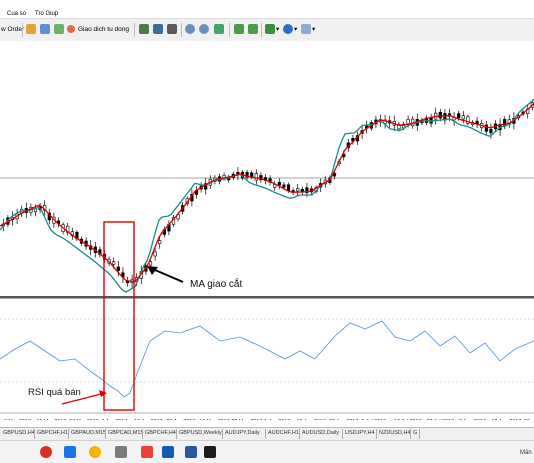 This screenshot has height=463, width=534. Describe the element at coordinates (158, 29) in the screenshot. I see `candle-chart-icon` at that location.